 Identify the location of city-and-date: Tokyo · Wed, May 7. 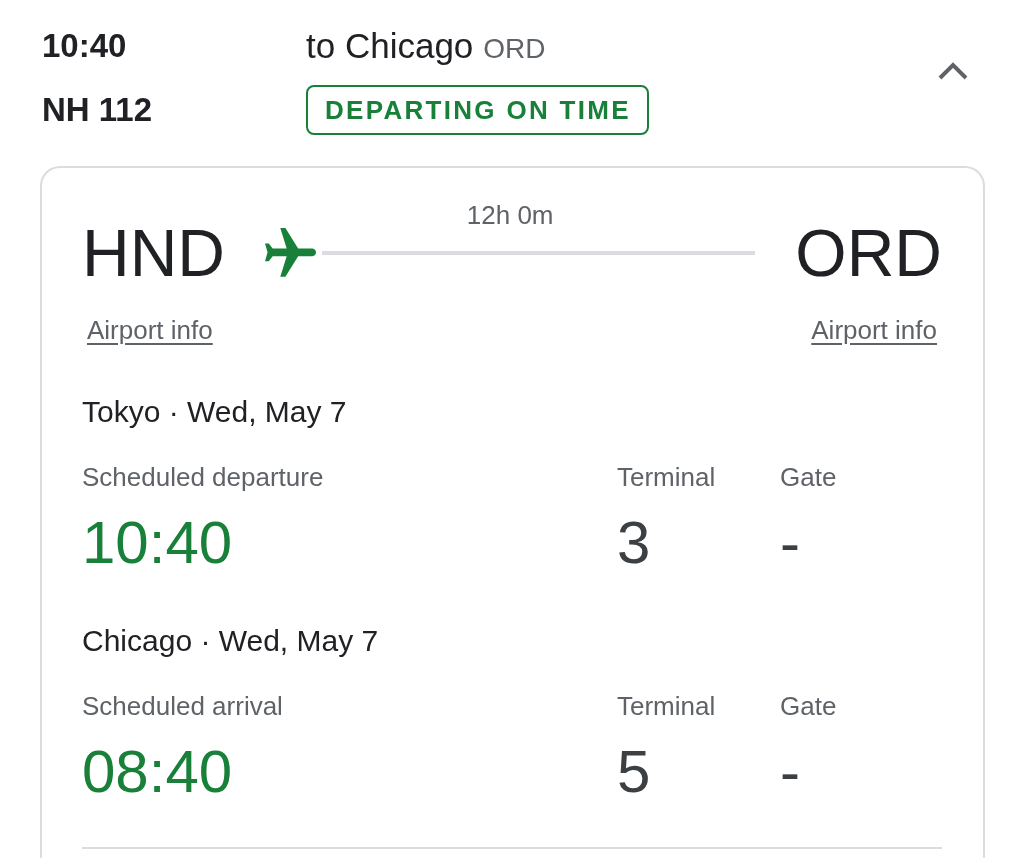
(215, 412).